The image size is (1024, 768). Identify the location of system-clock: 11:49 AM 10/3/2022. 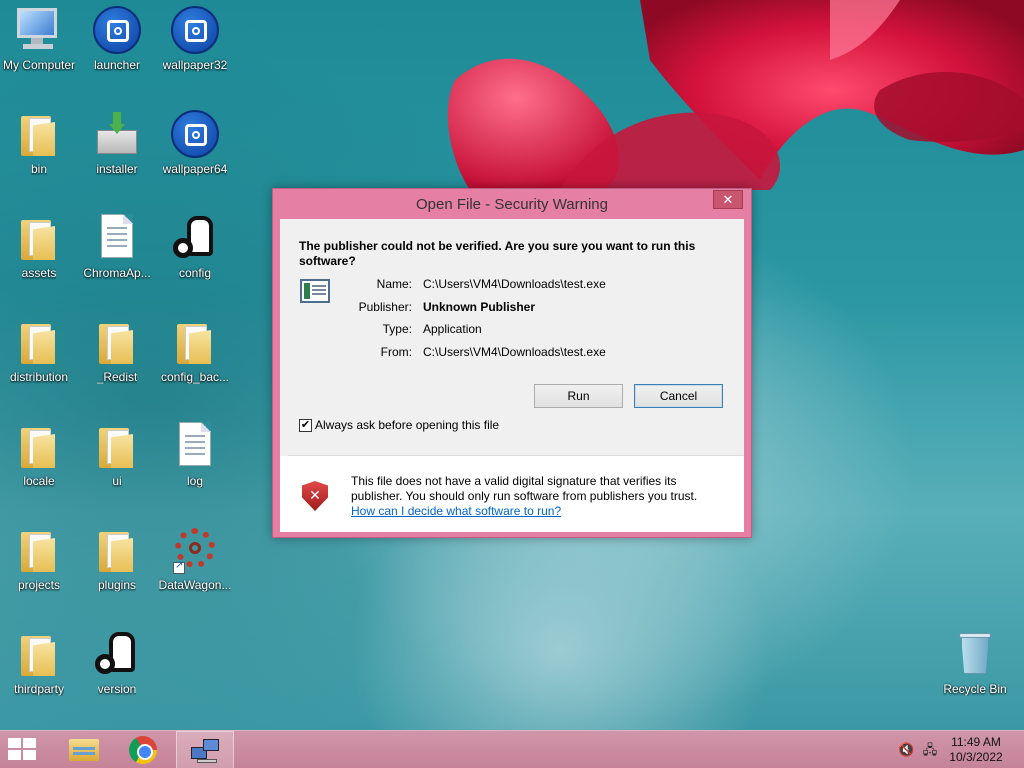
(976, 750).